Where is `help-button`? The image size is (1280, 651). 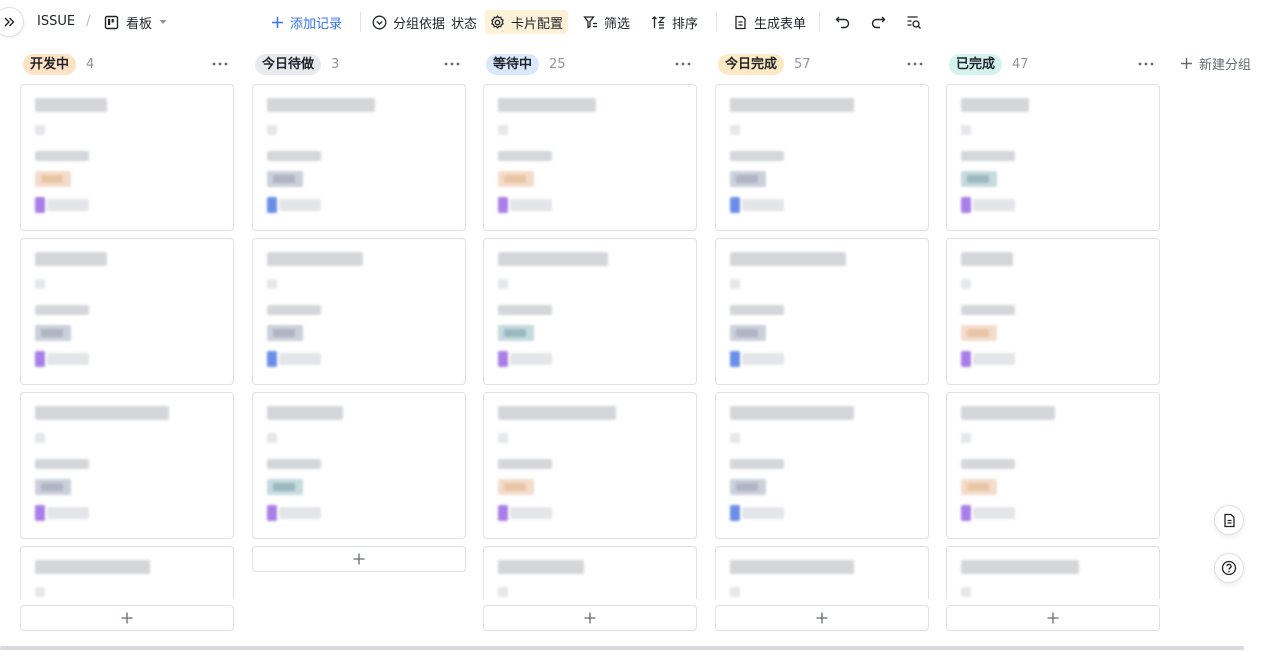 help-button is located at coordinates (1229, 568).